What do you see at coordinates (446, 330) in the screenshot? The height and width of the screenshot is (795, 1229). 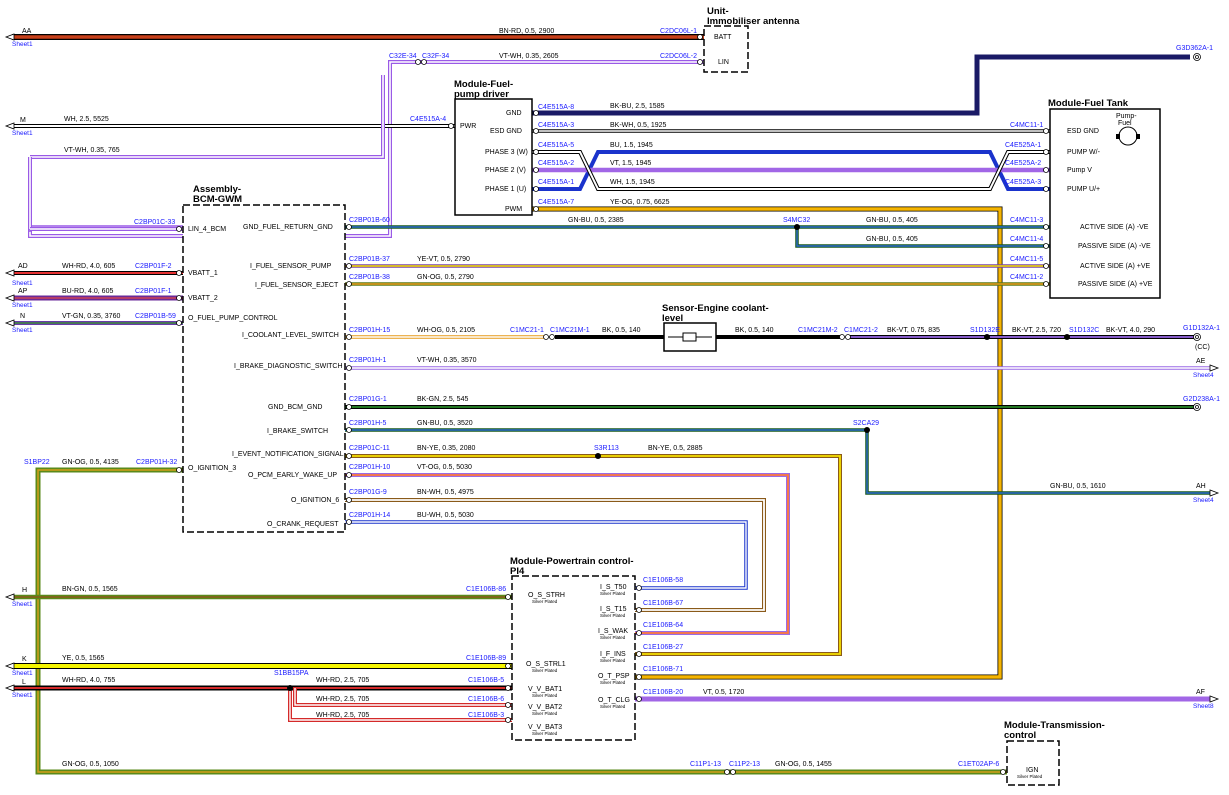 I see `svg-text: WH-OG, 0.5, 2105` at bounding box center [446, 330].